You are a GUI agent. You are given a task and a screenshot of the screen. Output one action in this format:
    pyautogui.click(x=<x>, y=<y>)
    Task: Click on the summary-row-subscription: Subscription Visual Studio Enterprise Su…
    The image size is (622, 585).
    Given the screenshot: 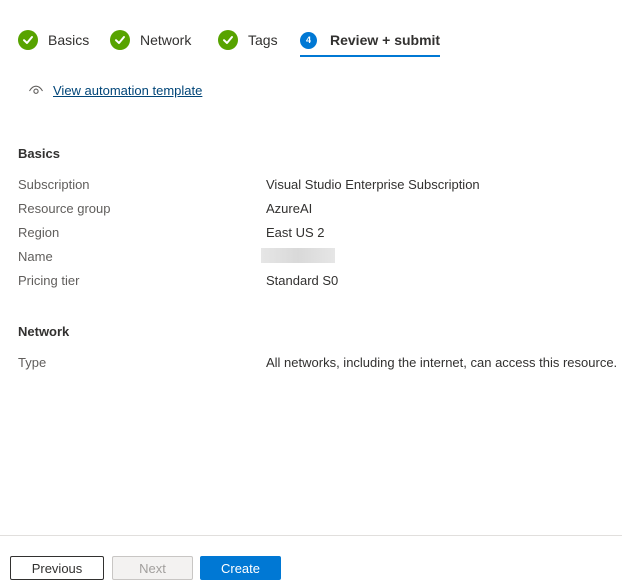 What is the action you would take?
    pyautogui.click(x=320, y=186)
    